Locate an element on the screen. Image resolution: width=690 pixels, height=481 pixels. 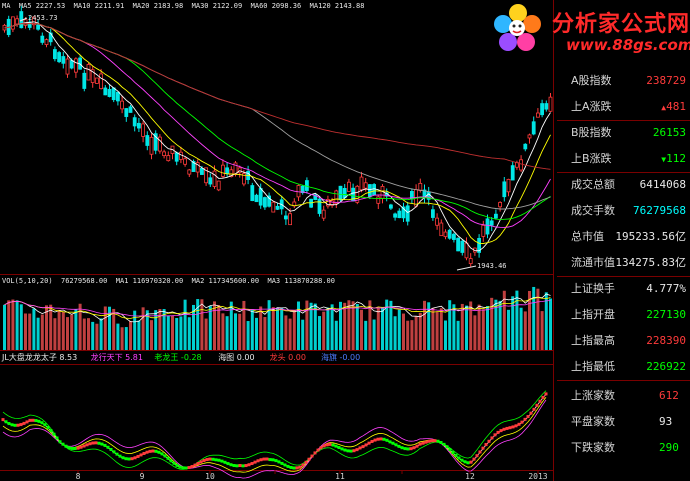
x-axis-label: 8 is located at coordinates (78, 476).